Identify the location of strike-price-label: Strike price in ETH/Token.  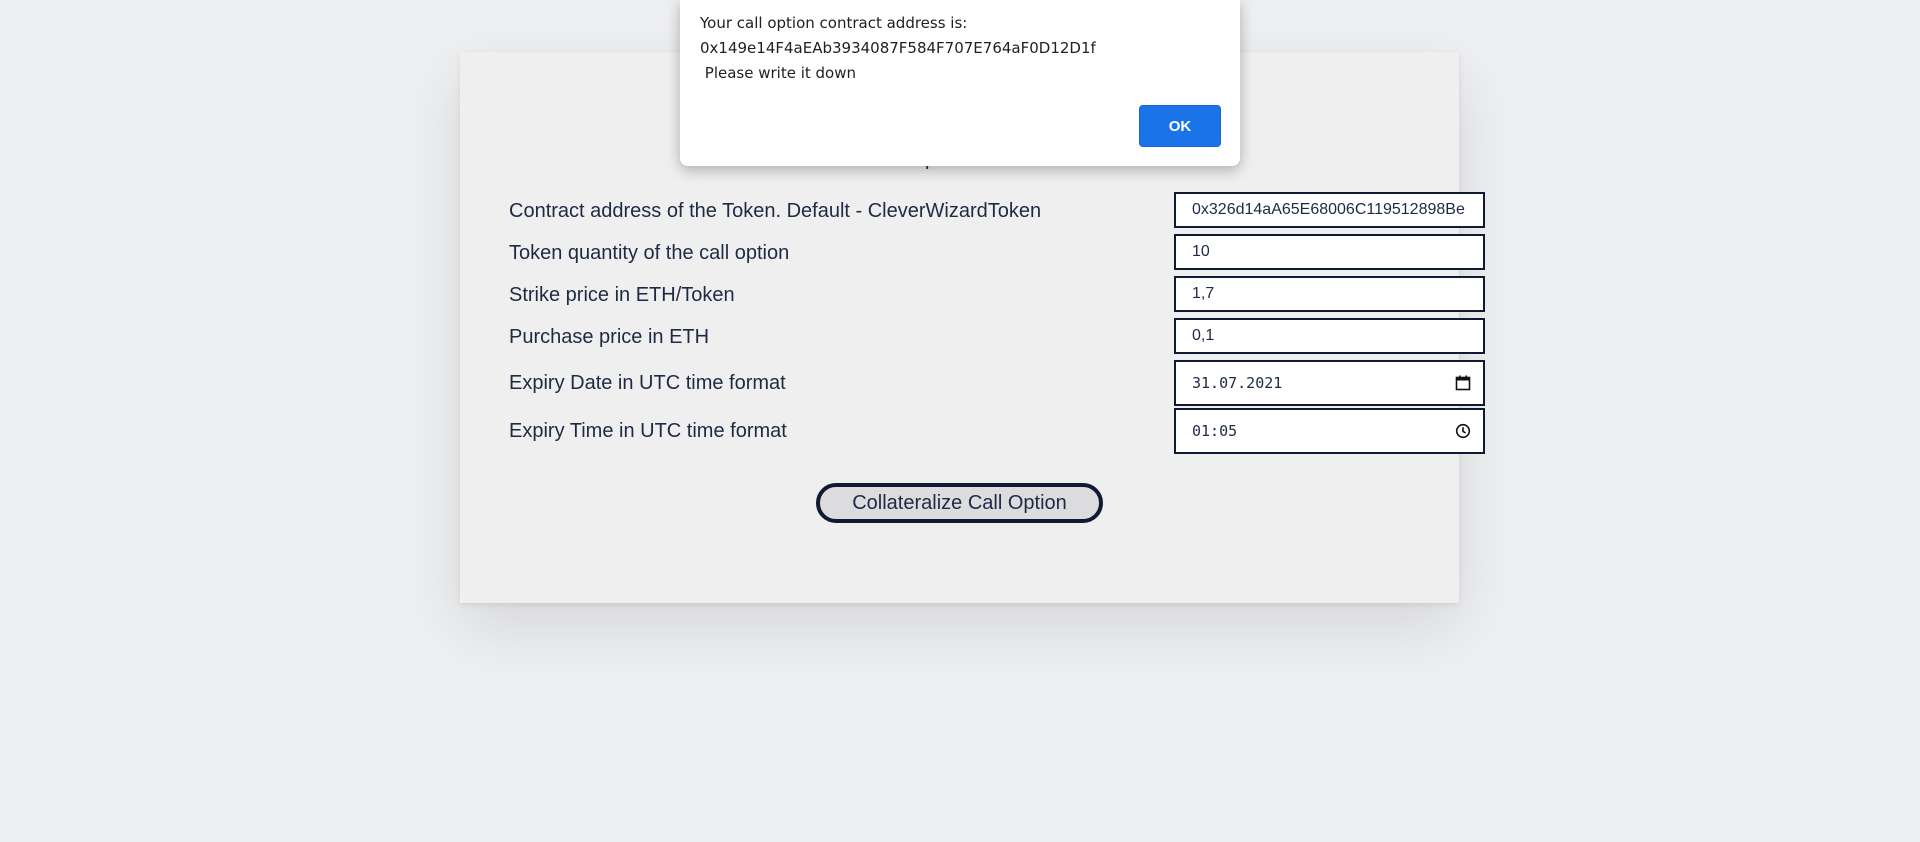
(622, 295).